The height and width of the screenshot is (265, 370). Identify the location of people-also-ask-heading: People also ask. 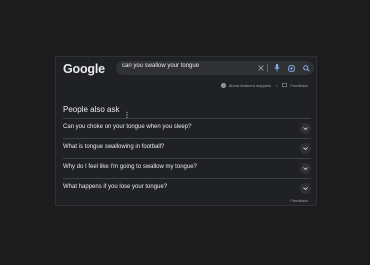
(91, 109).